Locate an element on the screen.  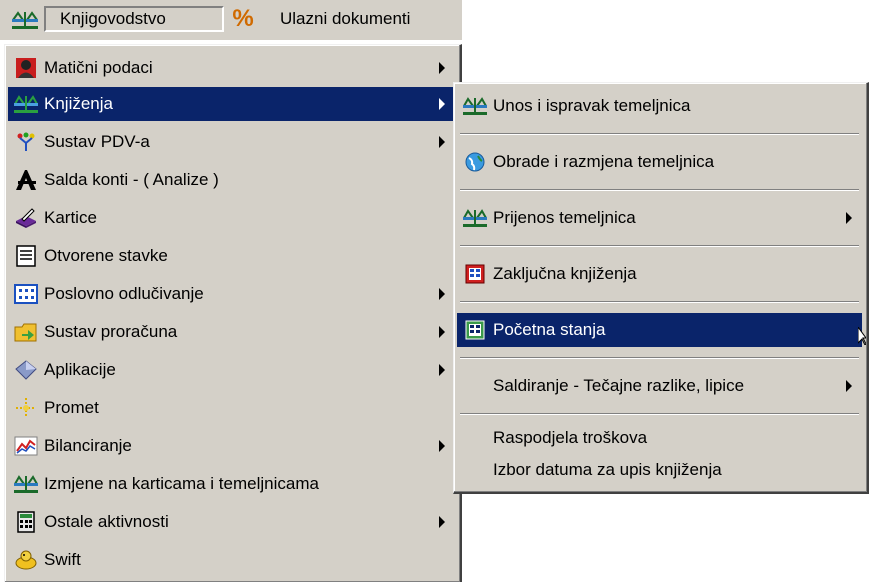
menu-item-sustav-proracuna: Sustav proračuna is located at coordinates (231, 332).